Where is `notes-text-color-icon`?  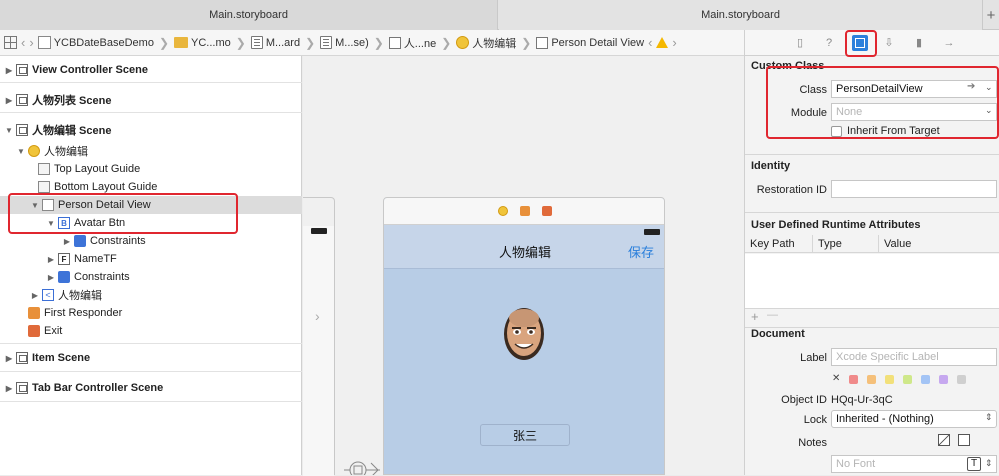
notes-text-color-icon is located at coordinates (964, 440).